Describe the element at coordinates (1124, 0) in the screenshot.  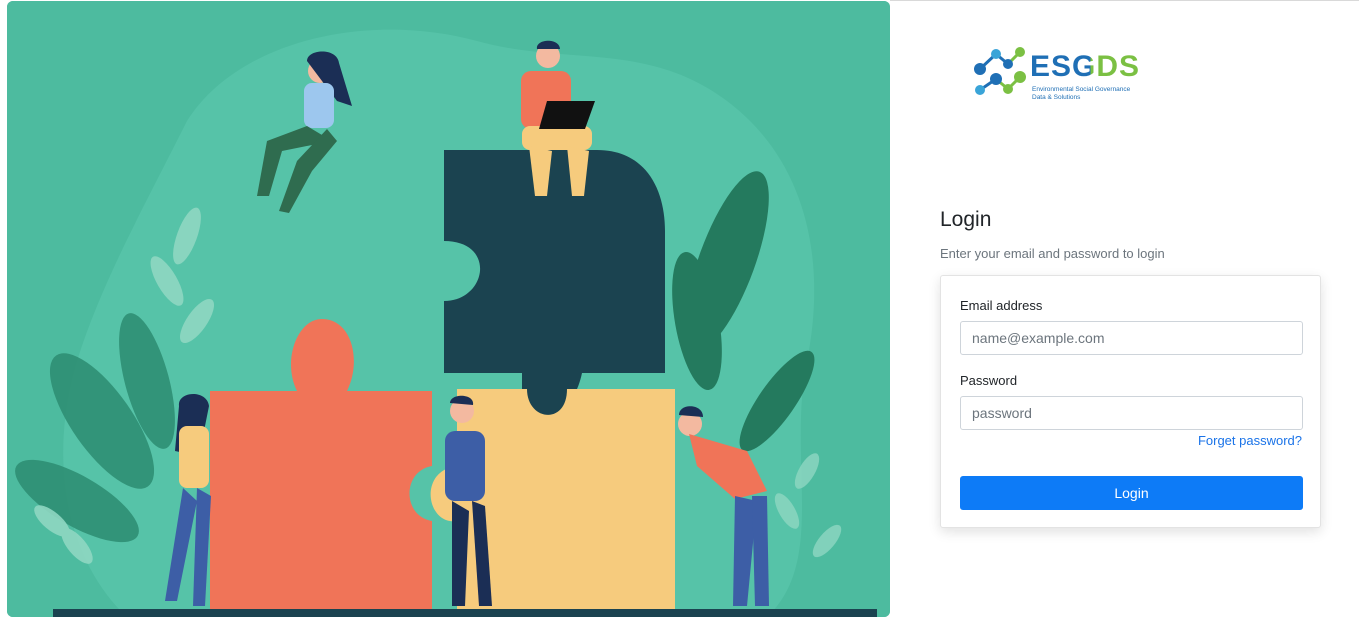
I see `top-divider` at that location.